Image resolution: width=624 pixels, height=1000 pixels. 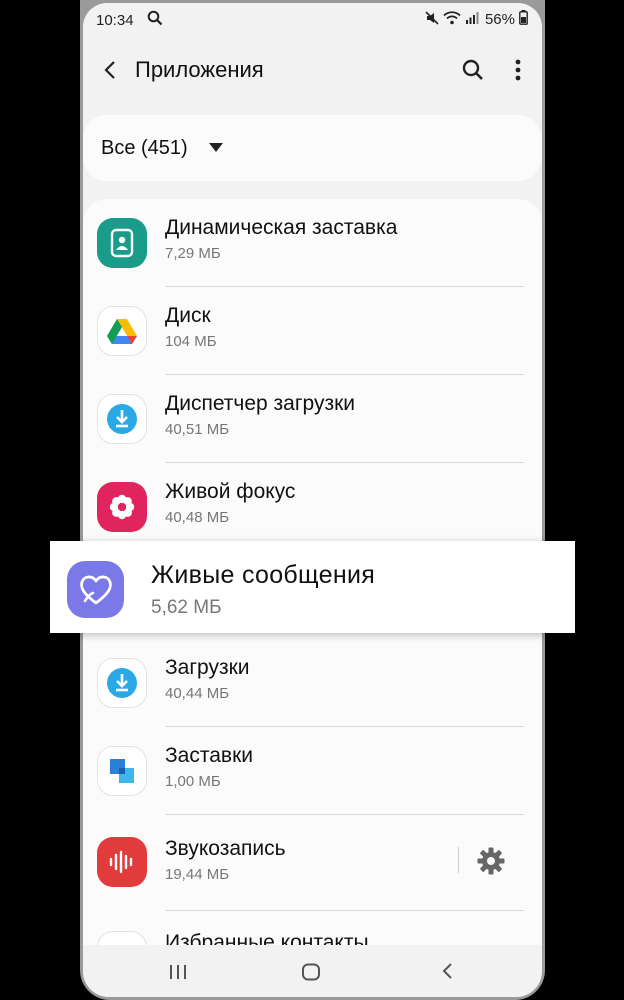 I want to click on home-icon, so click(x=311, y=972).